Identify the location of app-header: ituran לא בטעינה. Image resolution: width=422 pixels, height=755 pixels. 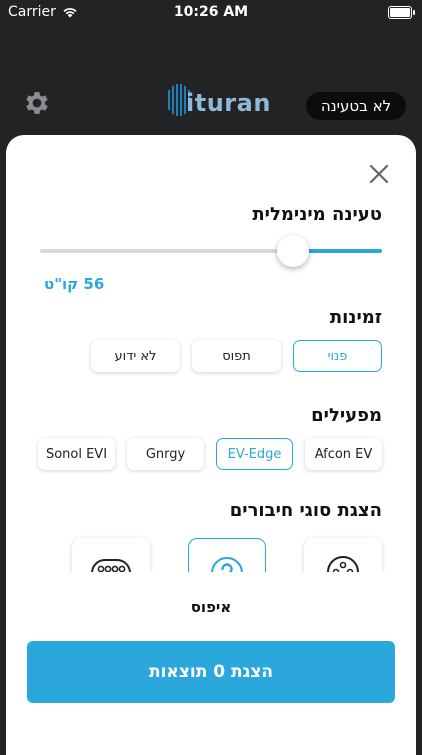
(211, 100).